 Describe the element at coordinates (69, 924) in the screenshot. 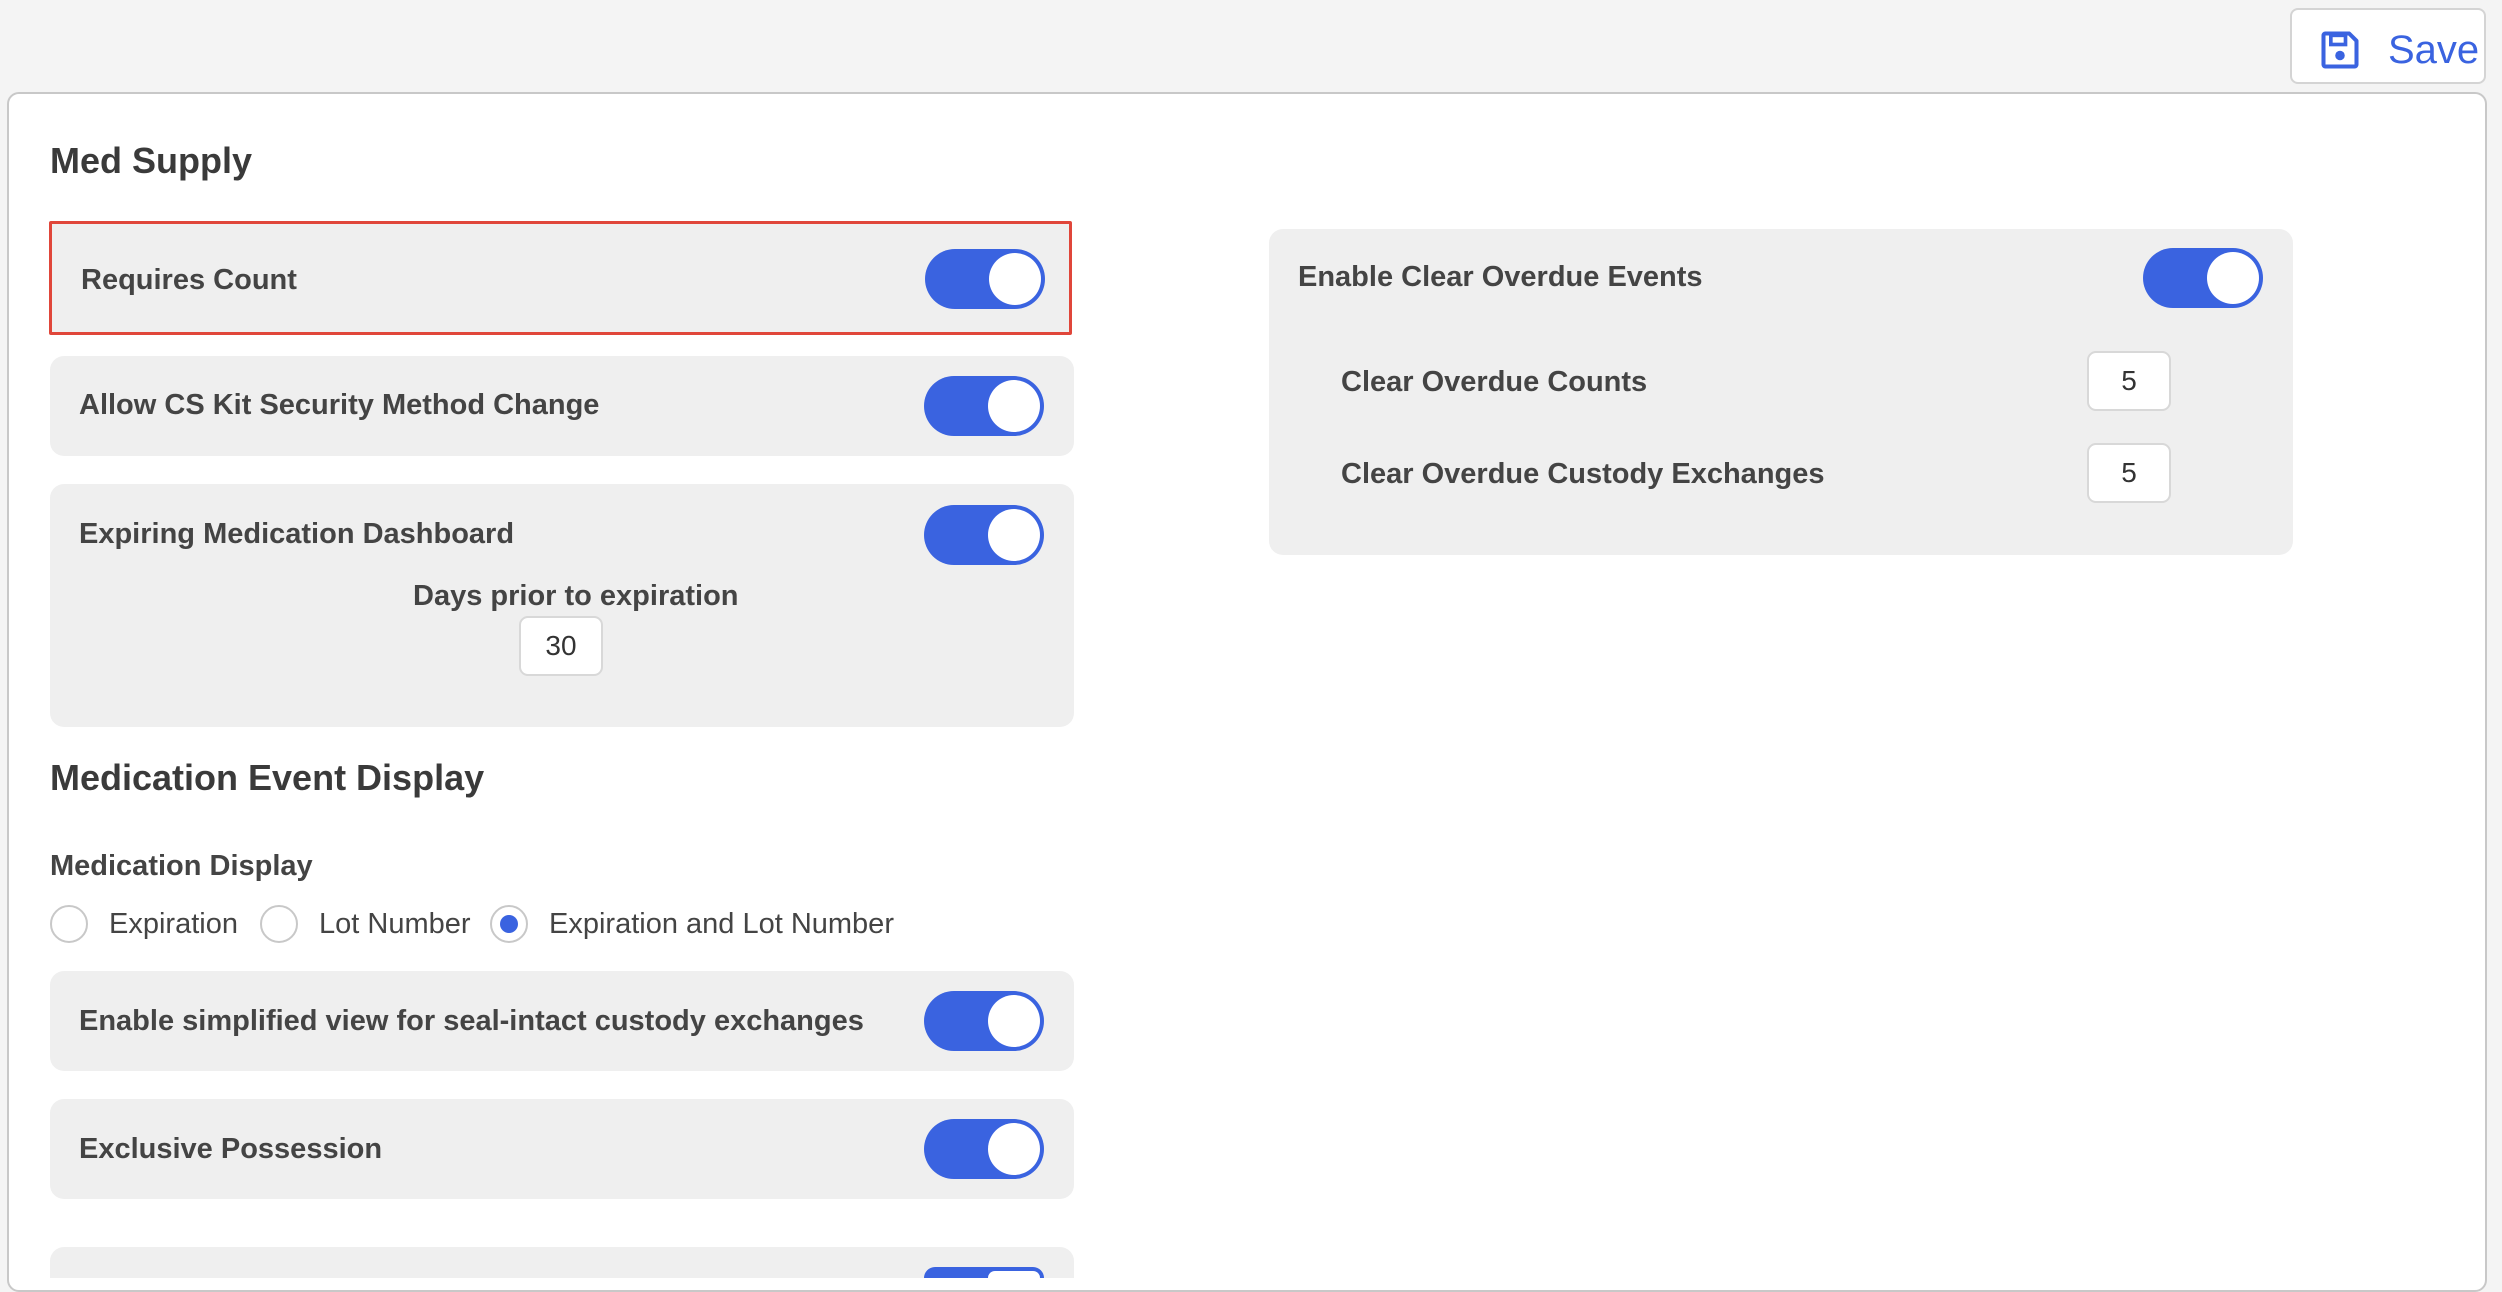

I see `radio-expiration` at that location.